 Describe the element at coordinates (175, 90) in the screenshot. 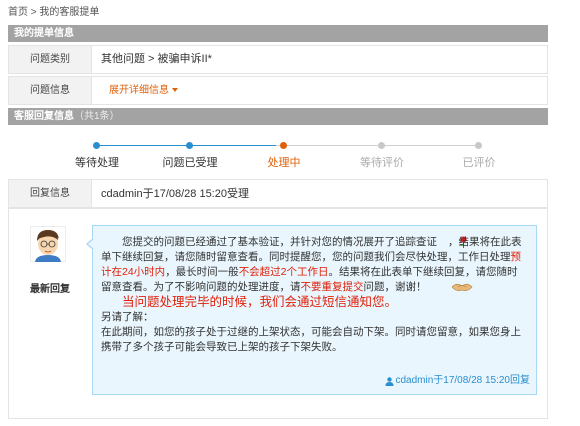

I see `caret-down-icon` at that location.